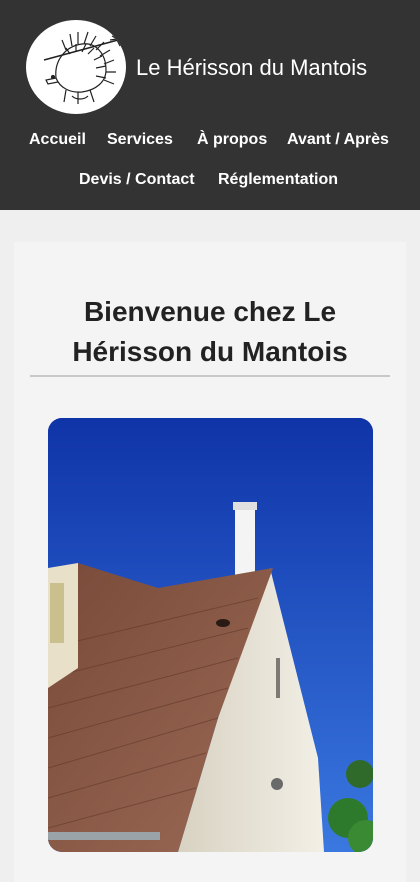  Describe the element at coordinates (210, 376) in the screenshot. I see `title-divider` at that location.